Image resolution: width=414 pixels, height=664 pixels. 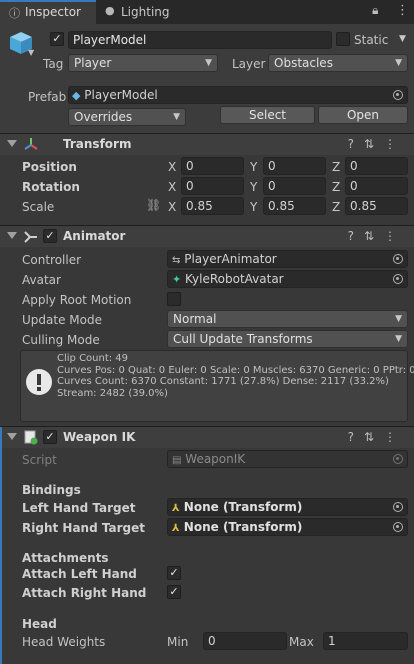 I want to click on scale-x-field: 0.85, so click(x=212, y=206).